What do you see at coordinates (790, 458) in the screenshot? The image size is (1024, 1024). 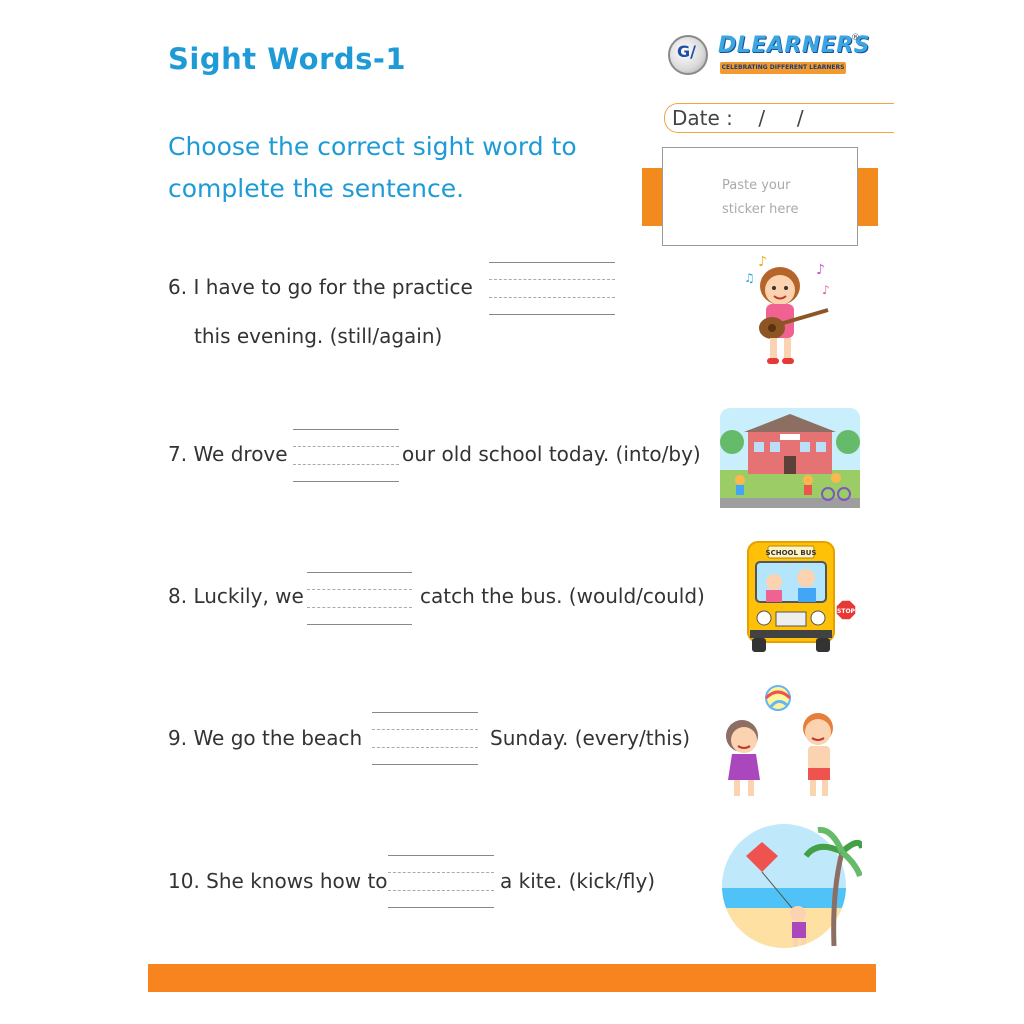 I see `school-building-icon` at bounding box center [790, 458].